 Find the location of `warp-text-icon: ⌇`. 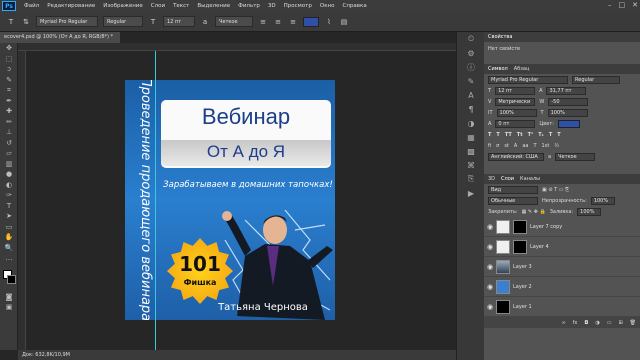

warp-text-icon: ⌇ is located at coordinates (329, 22).